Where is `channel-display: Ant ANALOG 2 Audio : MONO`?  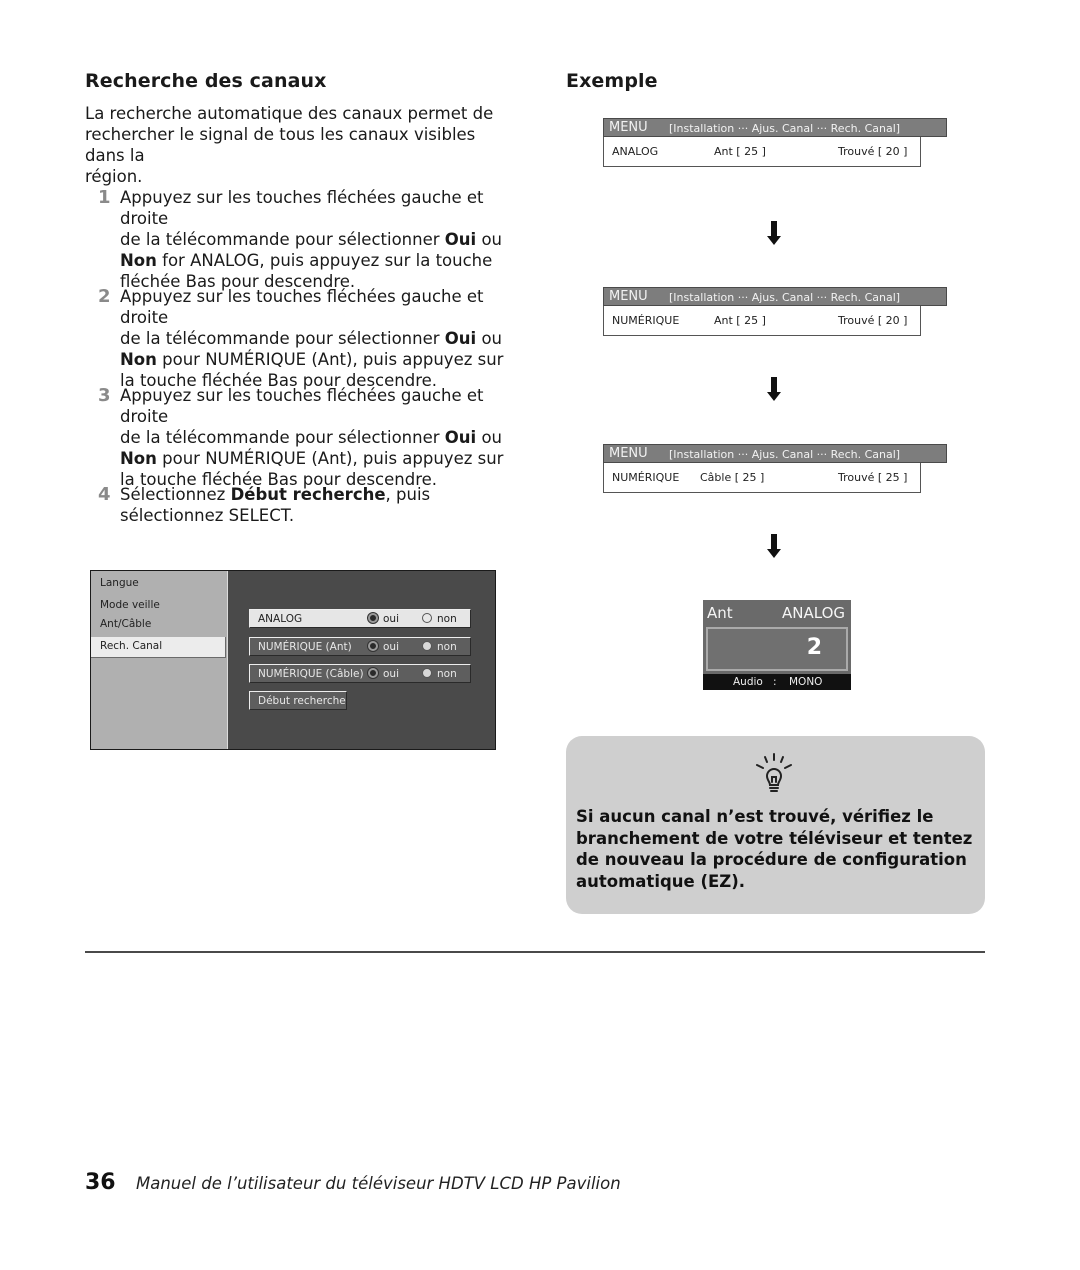 channel-display: Ant ANALOG 2 Audio : MONO is located at coordinates (777, 645).